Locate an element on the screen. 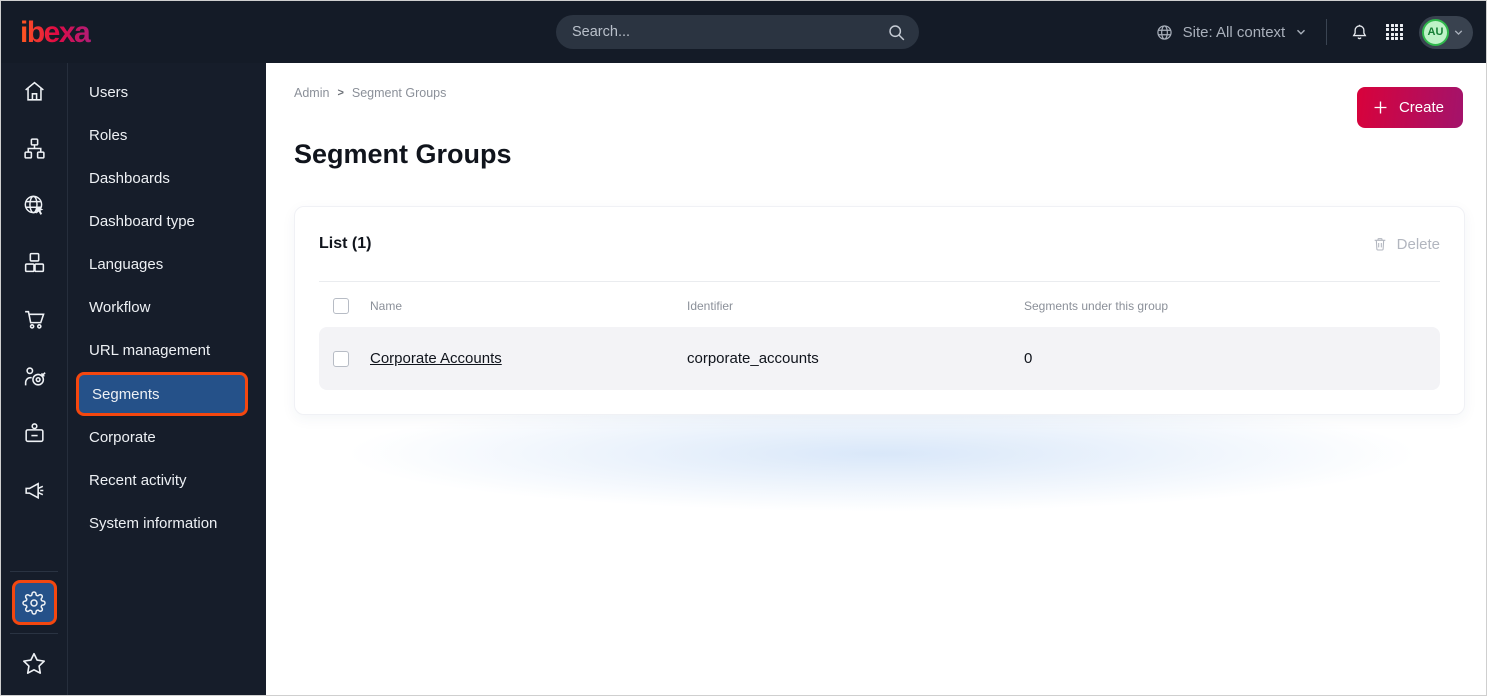 Image resolution: width=1487 pixels, height=696 pixels. menu-item-label: URL management is located at coordinates (150, 350).